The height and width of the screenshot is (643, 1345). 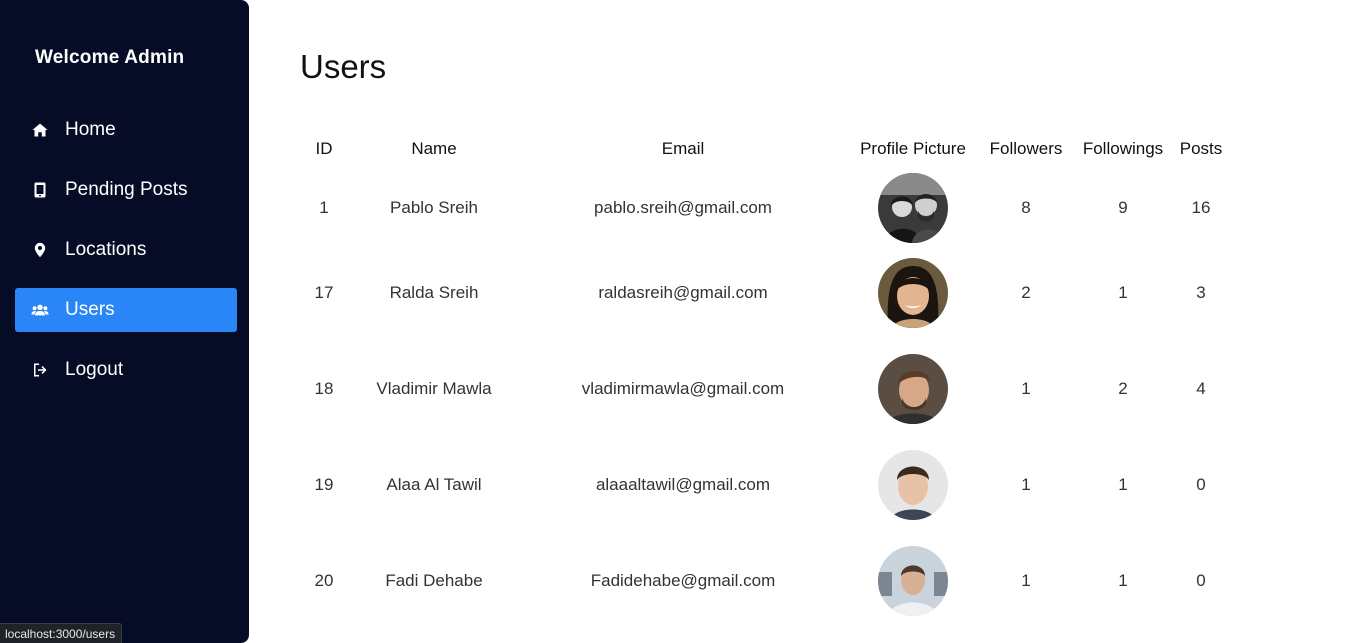 I want to click on cell-email: alaaaltawil@gmail.com, so click(x=683, y=484).